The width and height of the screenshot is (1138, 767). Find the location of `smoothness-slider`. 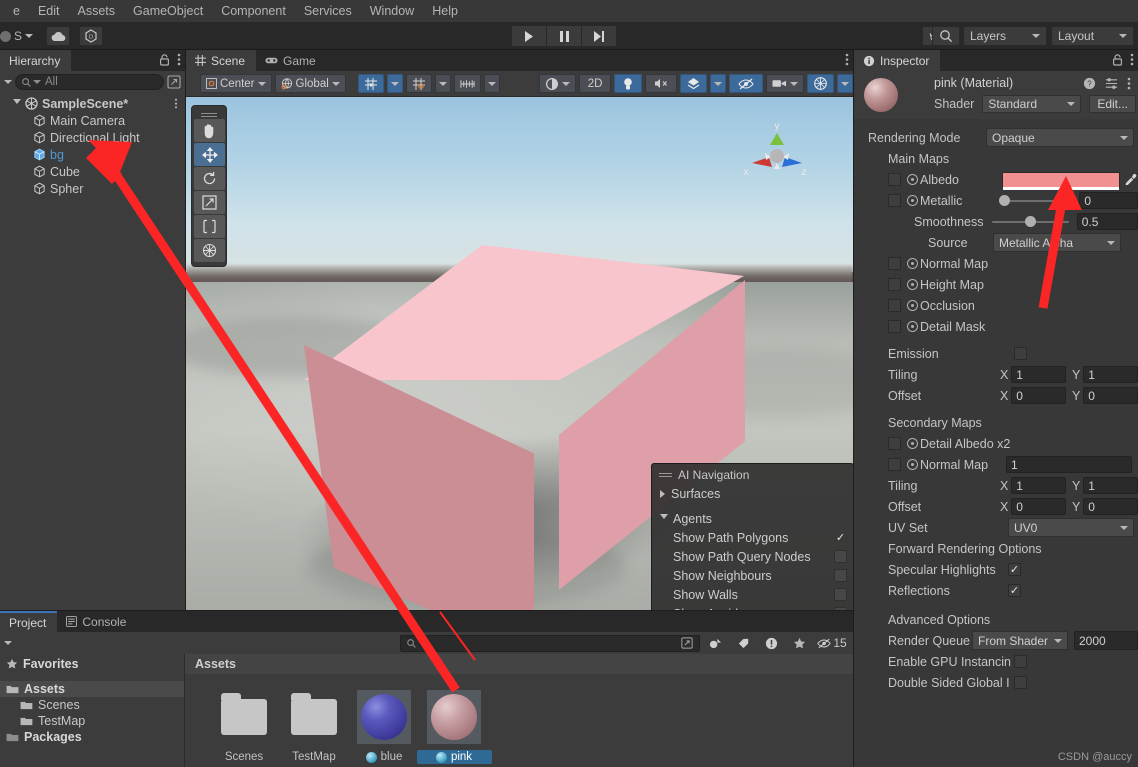

smoothness-slider is located at coordinates (1030, 221).